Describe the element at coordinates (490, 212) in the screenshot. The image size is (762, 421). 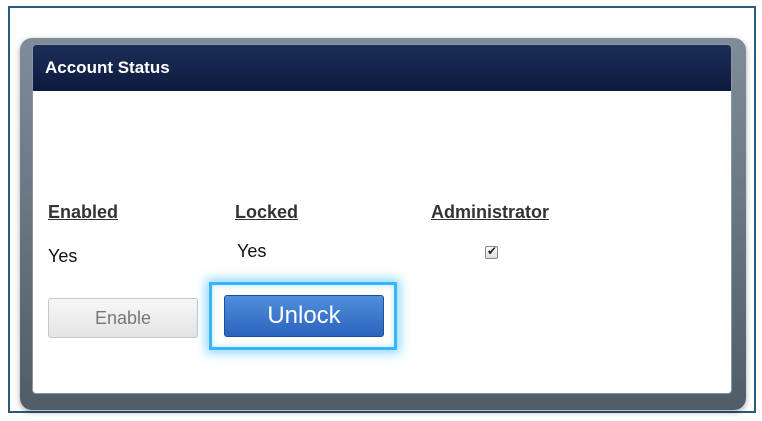
I see `administrator-column-header: Administrator` at that location.